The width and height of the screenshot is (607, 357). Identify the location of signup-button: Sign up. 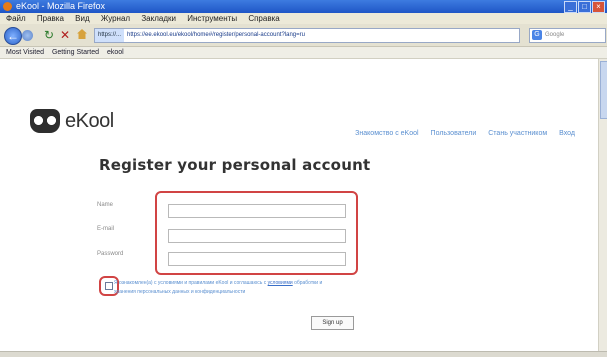
(332, 323).